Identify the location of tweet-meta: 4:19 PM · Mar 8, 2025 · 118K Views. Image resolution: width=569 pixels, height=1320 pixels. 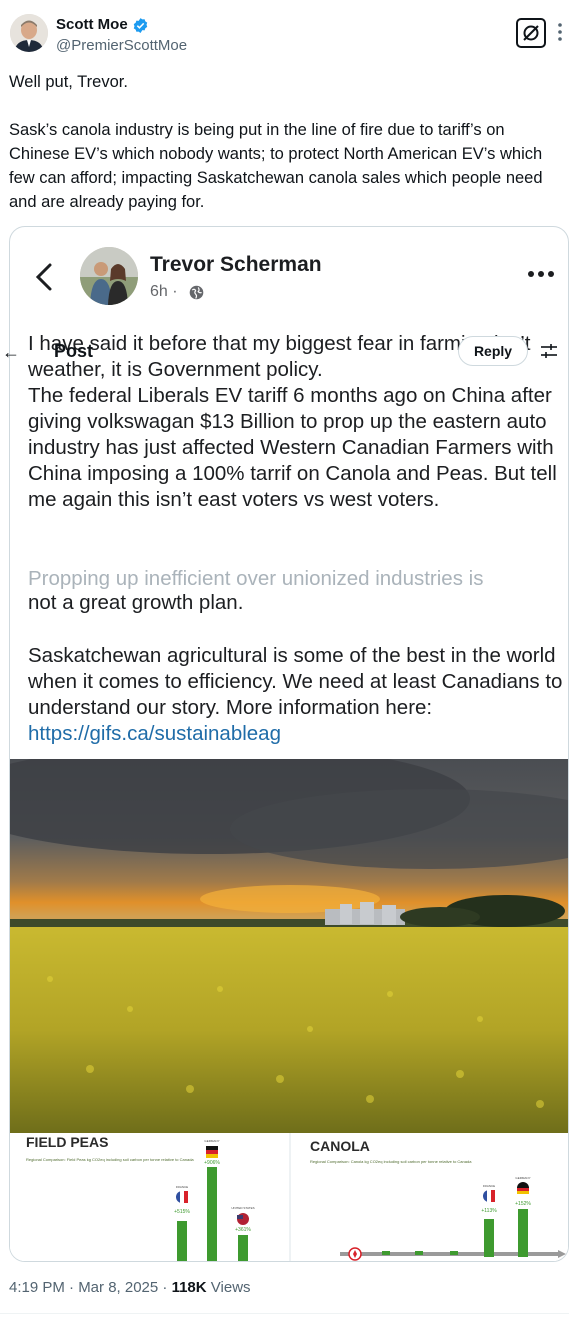
(130, 1287).